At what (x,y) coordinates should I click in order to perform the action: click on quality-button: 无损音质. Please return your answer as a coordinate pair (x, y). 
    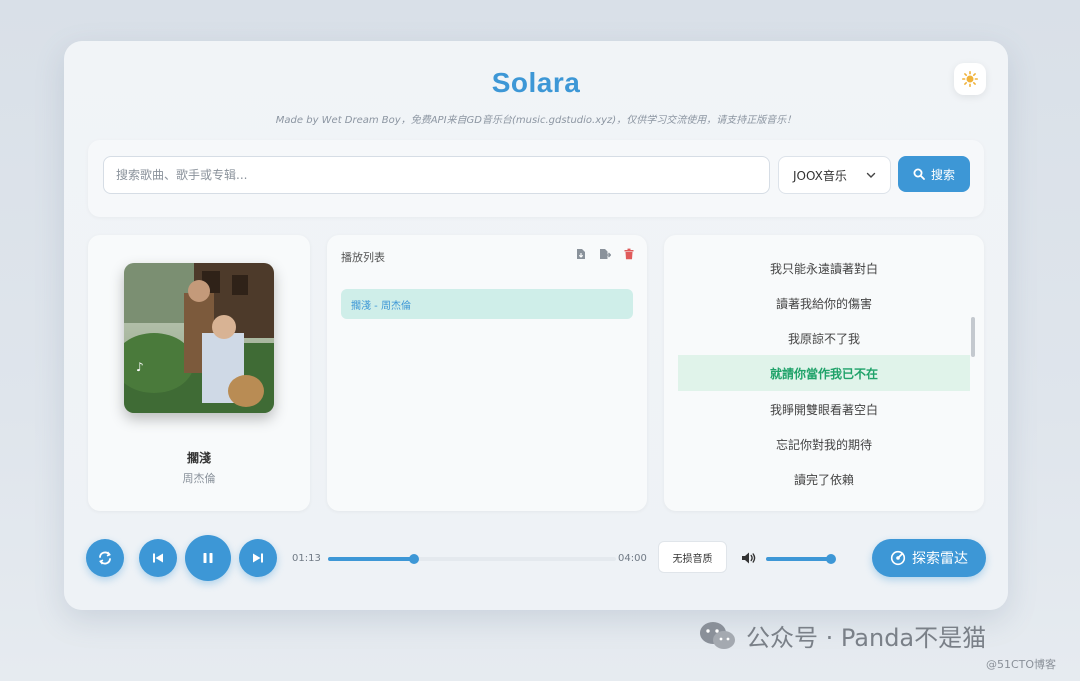
    Looking at the image, I should click on (692, 557).